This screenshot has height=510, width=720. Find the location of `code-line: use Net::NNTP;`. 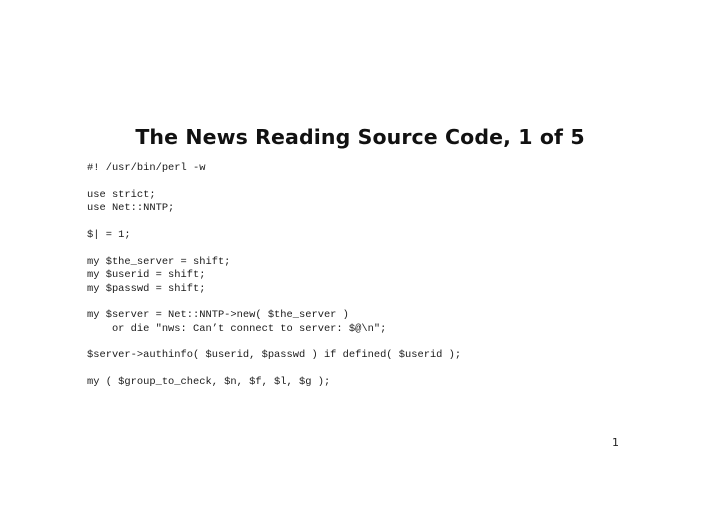

code-line: use Net::NNTP; is located at coordinates (131, 208).